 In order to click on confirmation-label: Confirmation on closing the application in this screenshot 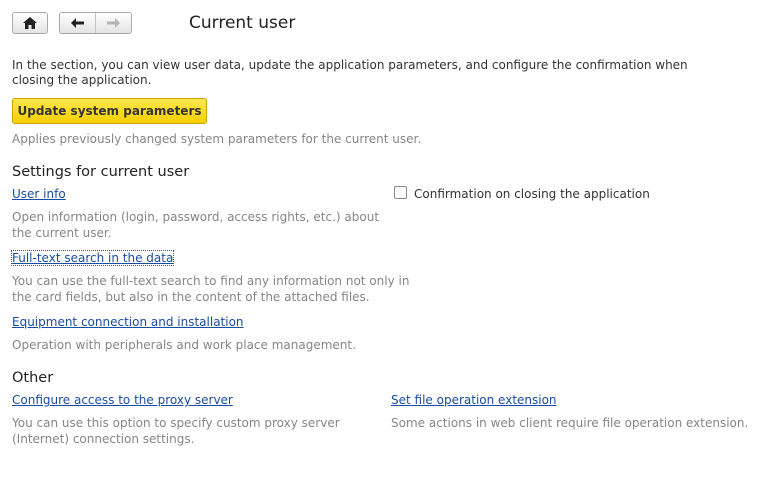, I will do `click(532, 194)`.